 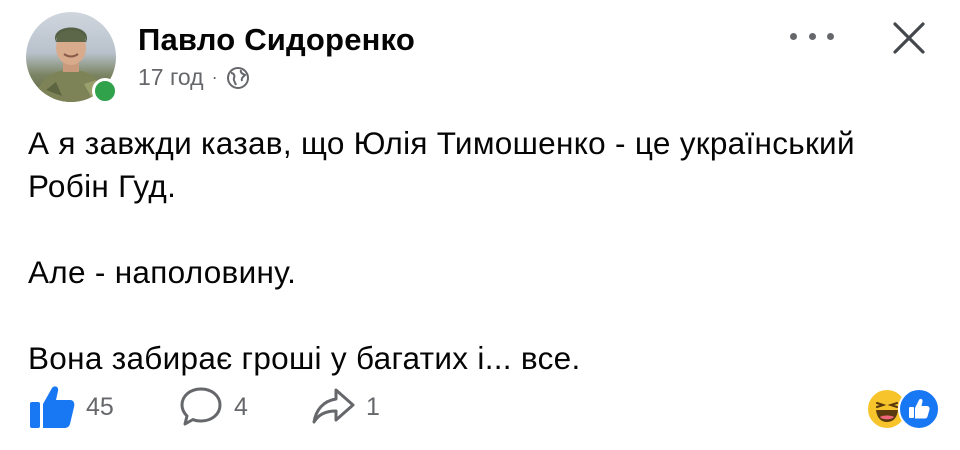 I want to click on post-actions-bar: 45 4 1, so click(x=484, y=410).